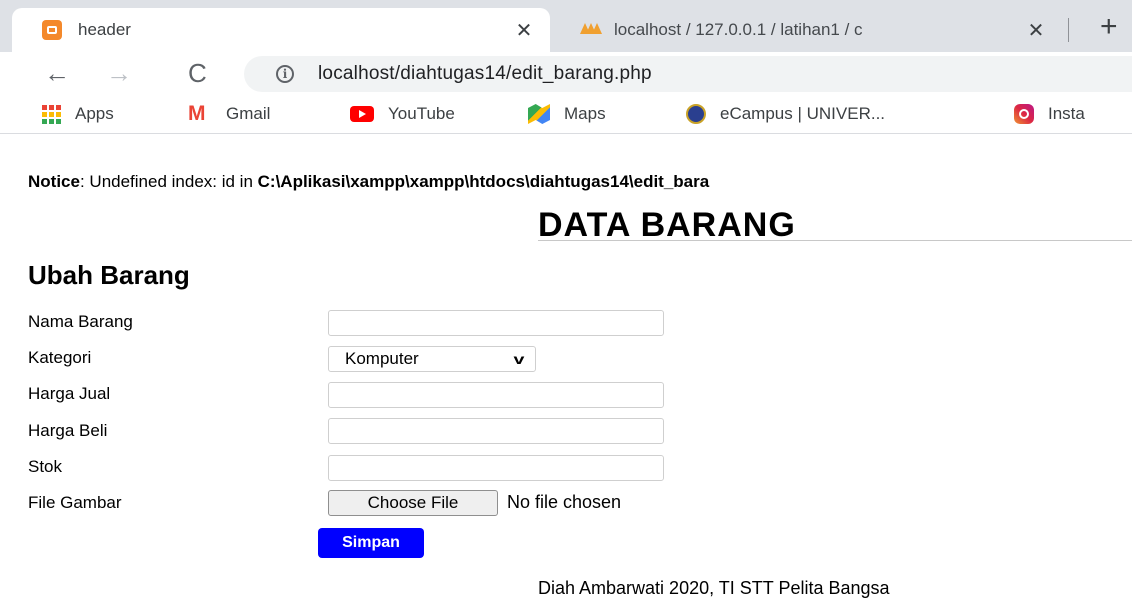 Image resolution: width=1132 pixels, height=598 pixels. What do you see at coordinates (197, 73) in the screenshot?
I see `reload-icon: C` at bounding box center [197, 73].